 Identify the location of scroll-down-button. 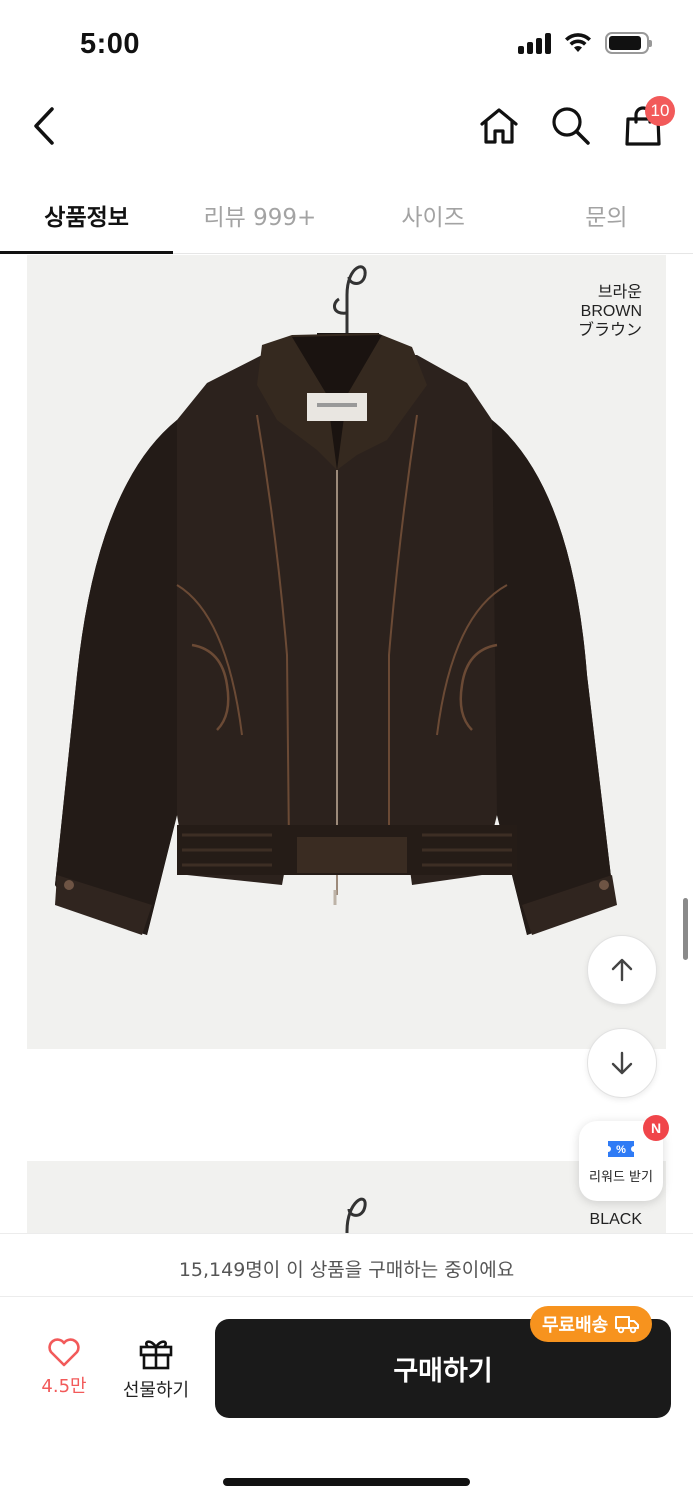
(622, 1063).